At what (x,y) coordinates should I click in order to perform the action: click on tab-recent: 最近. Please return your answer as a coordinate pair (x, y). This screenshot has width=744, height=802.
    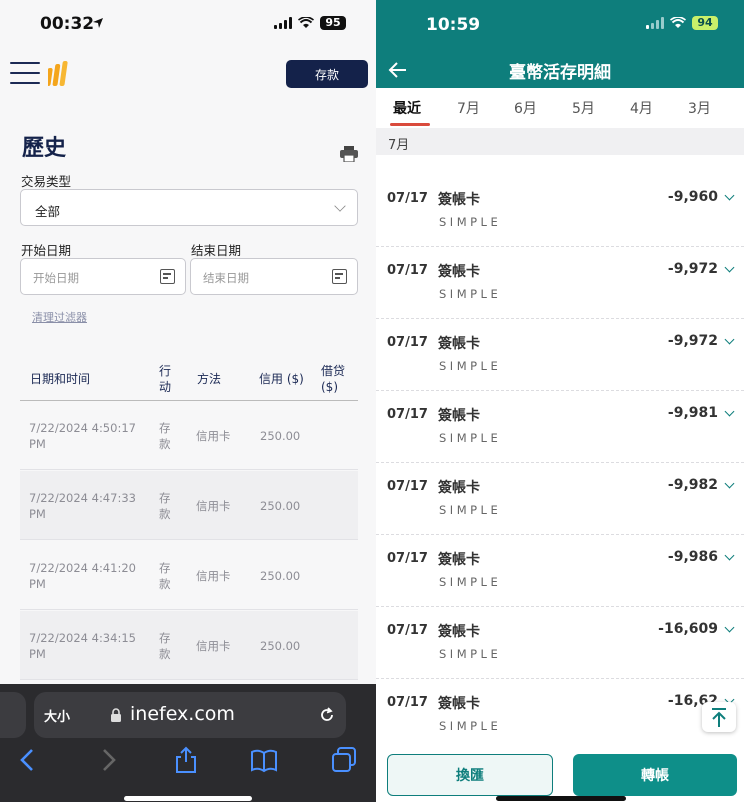
    Looking at the image, I should click on (407, 108).